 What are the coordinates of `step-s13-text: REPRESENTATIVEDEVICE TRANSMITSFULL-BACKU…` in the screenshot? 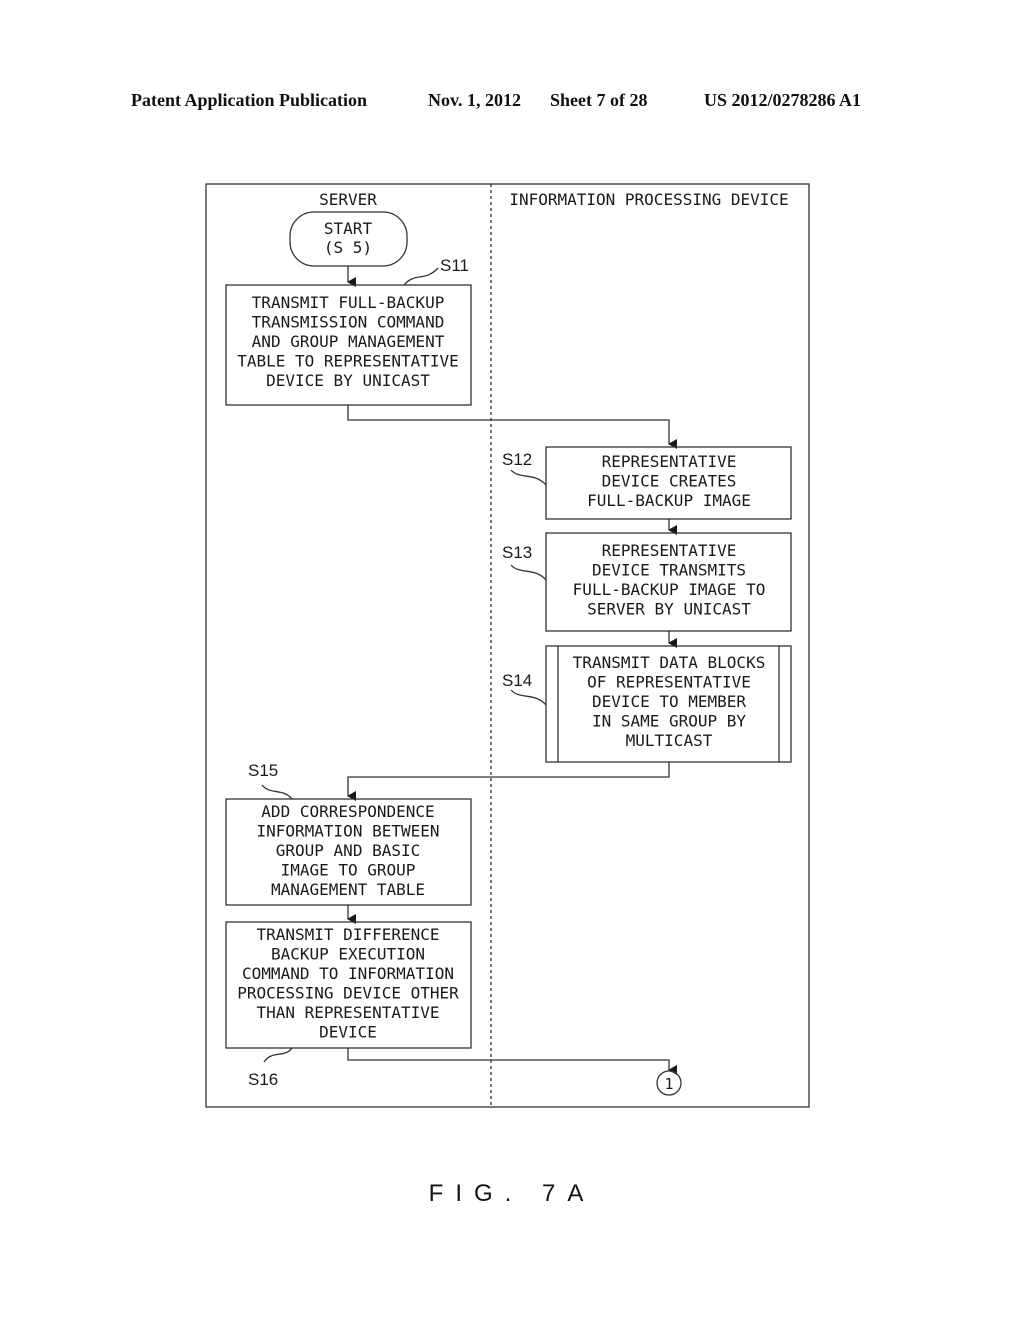 It's located at (669, 580).